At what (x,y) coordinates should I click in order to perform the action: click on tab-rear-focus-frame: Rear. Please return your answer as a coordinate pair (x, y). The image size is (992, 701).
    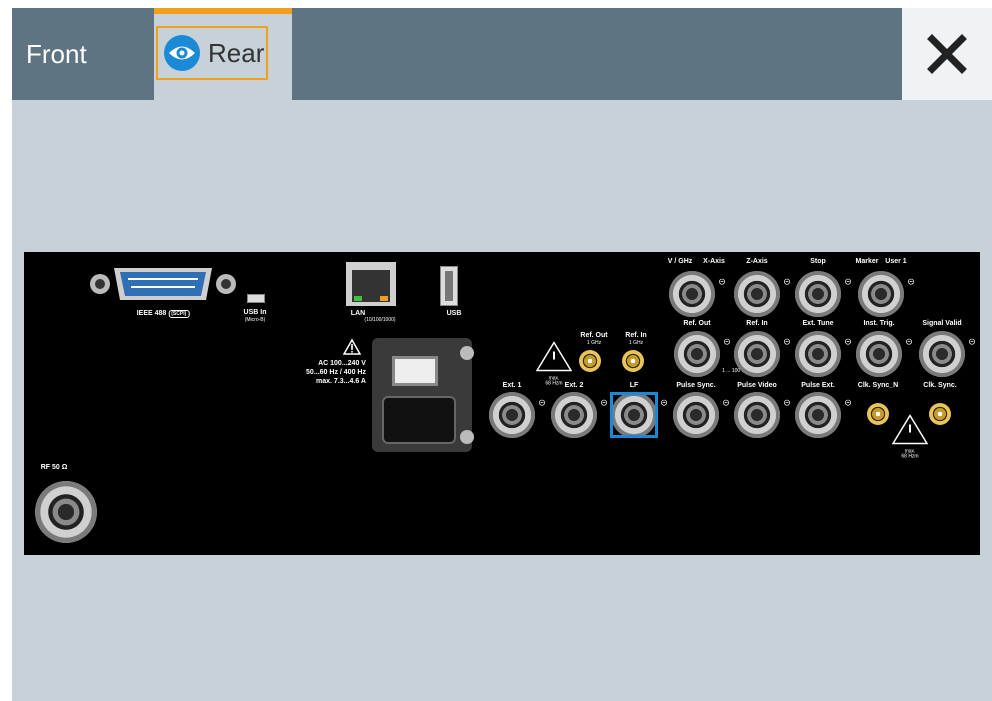
    Looking at the image, I should click on (212, 53).